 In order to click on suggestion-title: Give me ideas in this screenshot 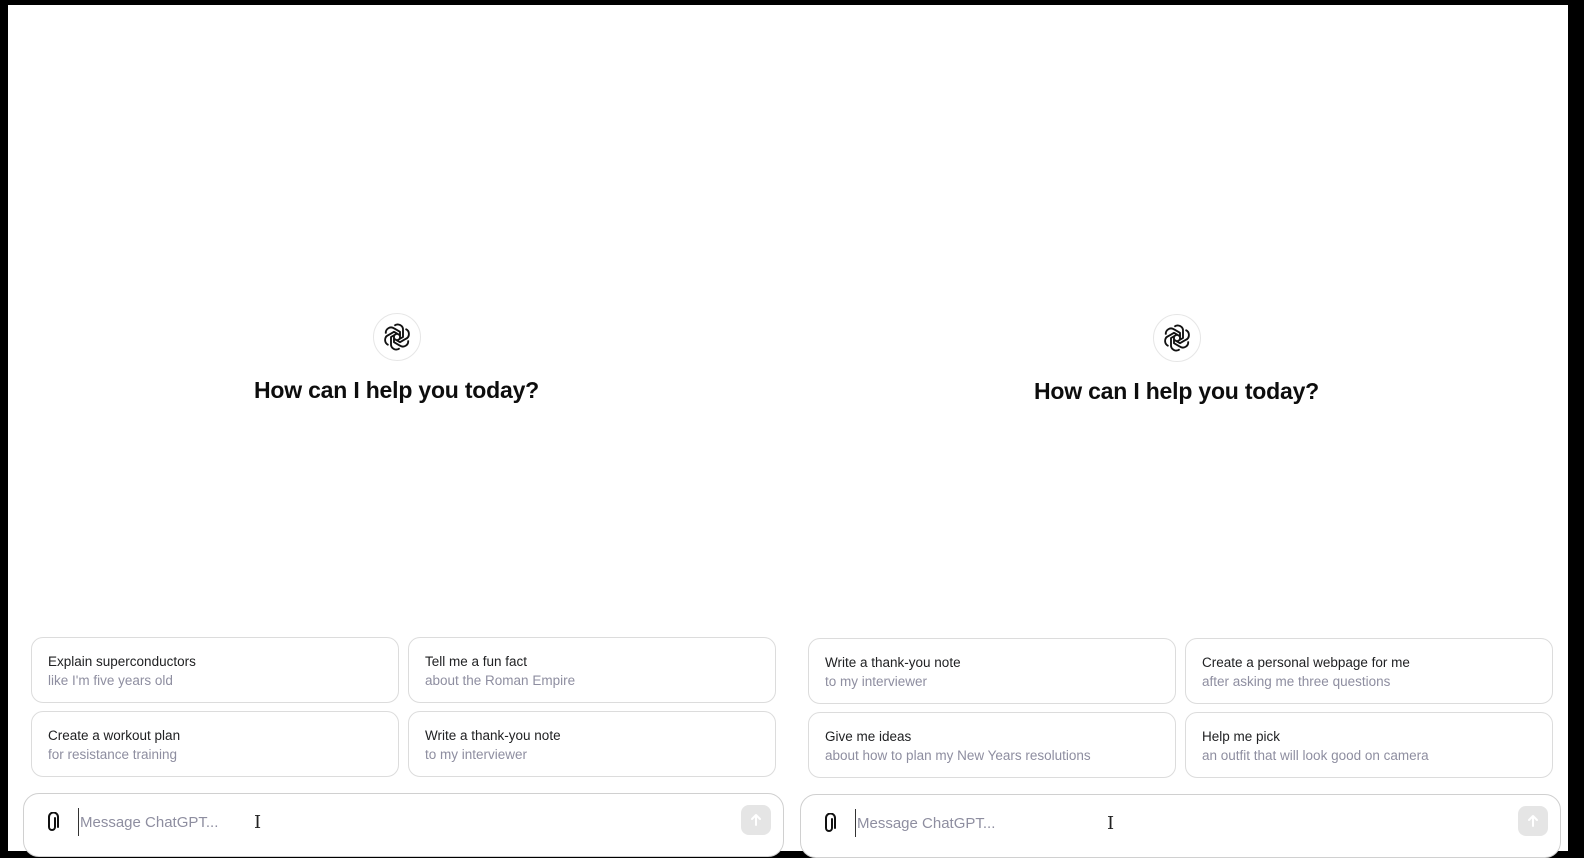, I will do `click(868, 736)`.